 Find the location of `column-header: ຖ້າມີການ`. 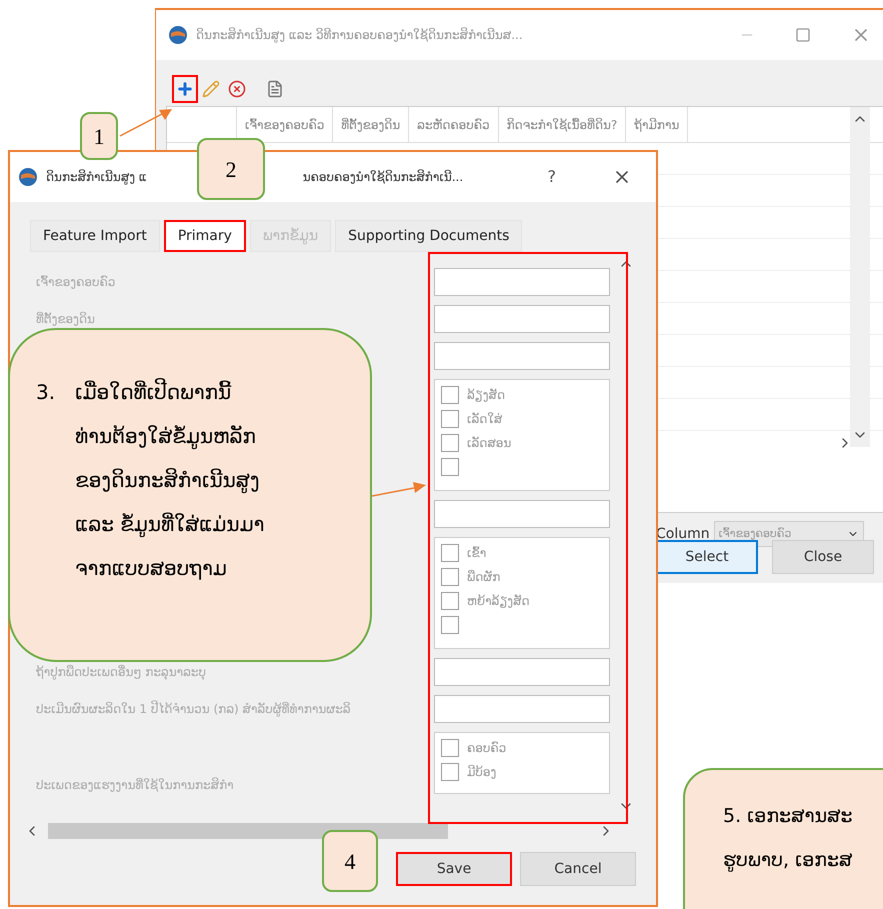

column-header: ຖ້າມີການ is located at coordinates (657, 124).